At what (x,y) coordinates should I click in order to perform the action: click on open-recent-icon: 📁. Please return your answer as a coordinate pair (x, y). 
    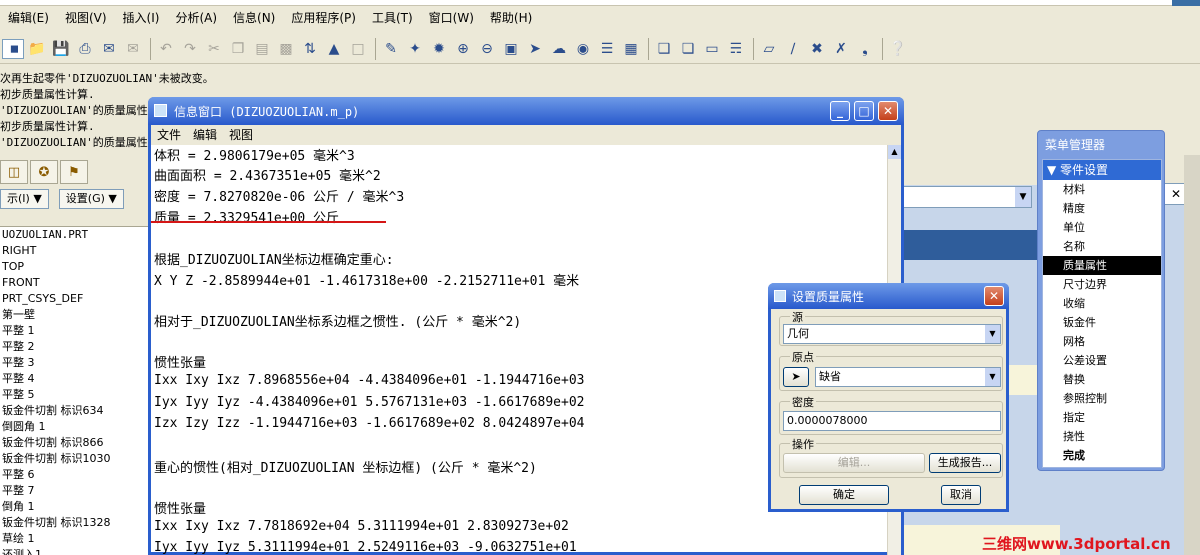
    Looking at the image, I should click on (37, 49).